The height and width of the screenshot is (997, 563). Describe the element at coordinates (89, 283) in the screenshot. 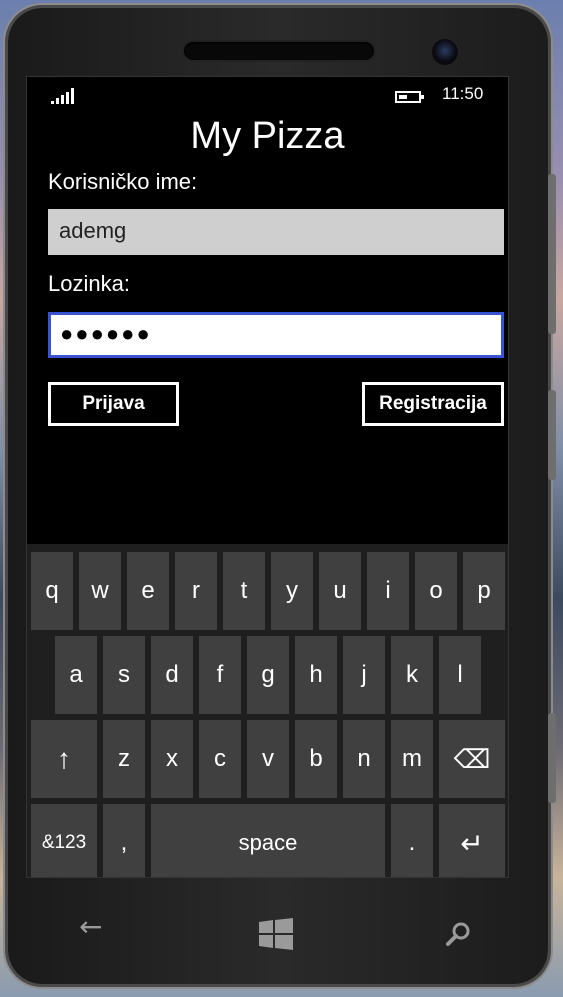

I see `password-label: Lozinka:` at that location.